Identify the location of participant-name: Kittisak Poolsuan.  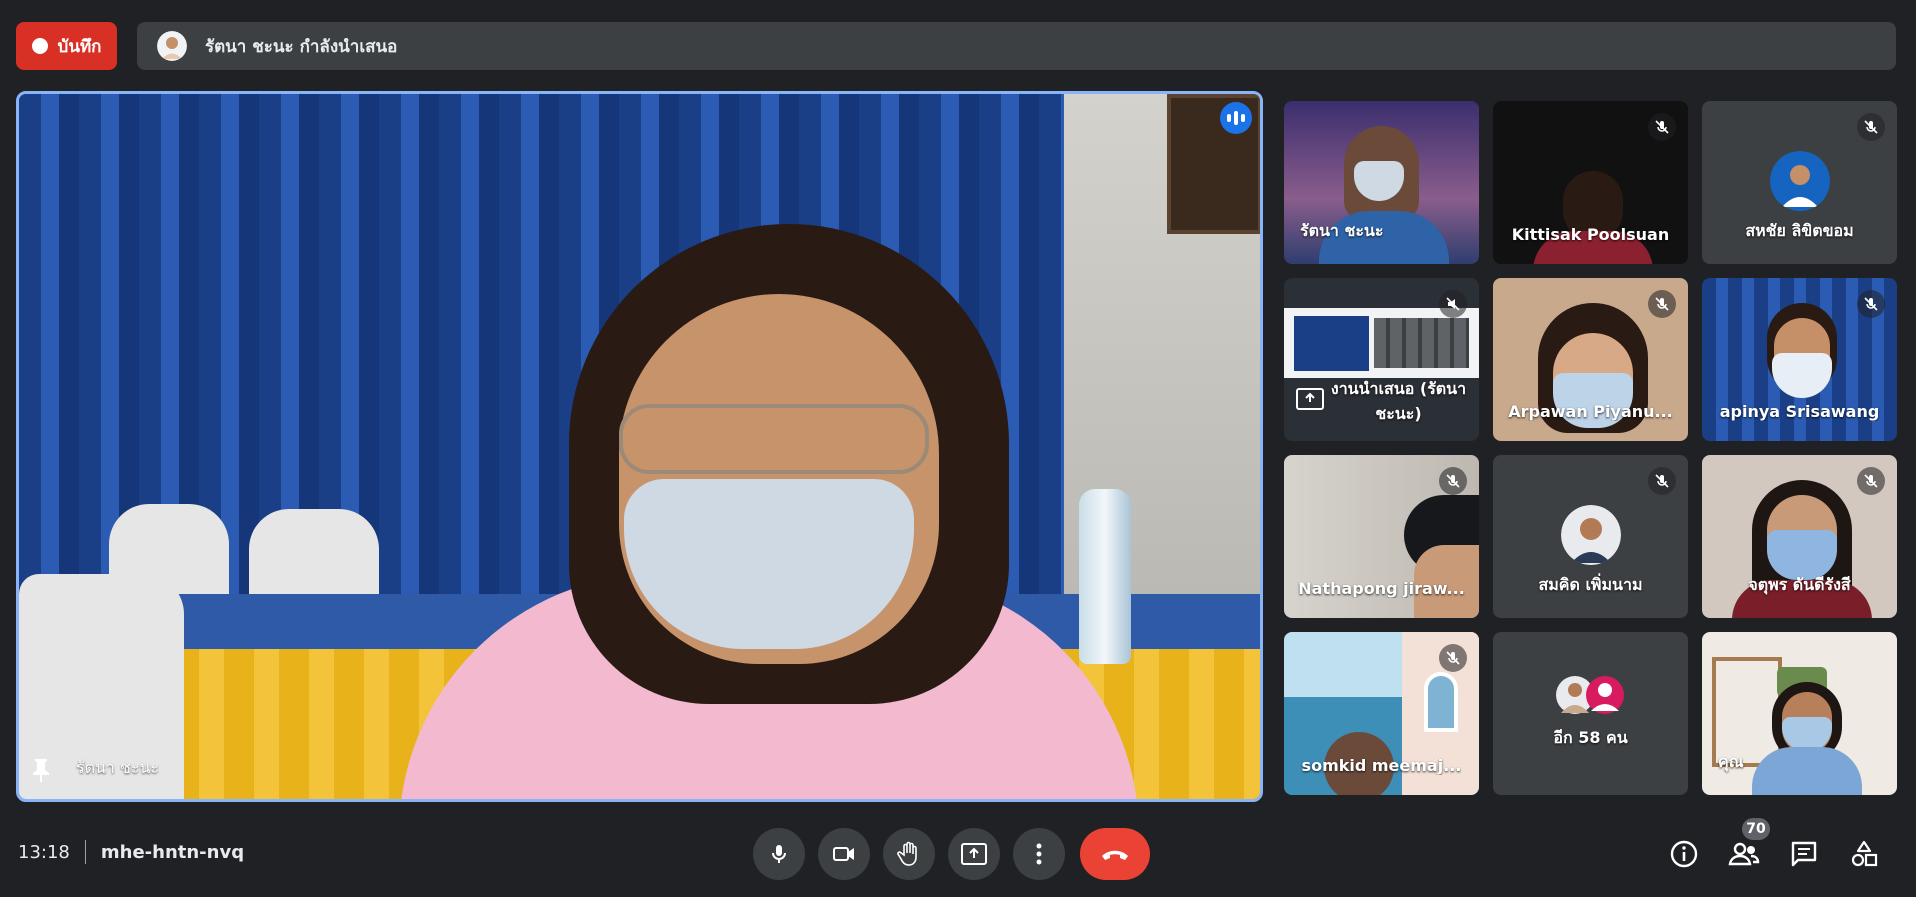
(1590, 234).